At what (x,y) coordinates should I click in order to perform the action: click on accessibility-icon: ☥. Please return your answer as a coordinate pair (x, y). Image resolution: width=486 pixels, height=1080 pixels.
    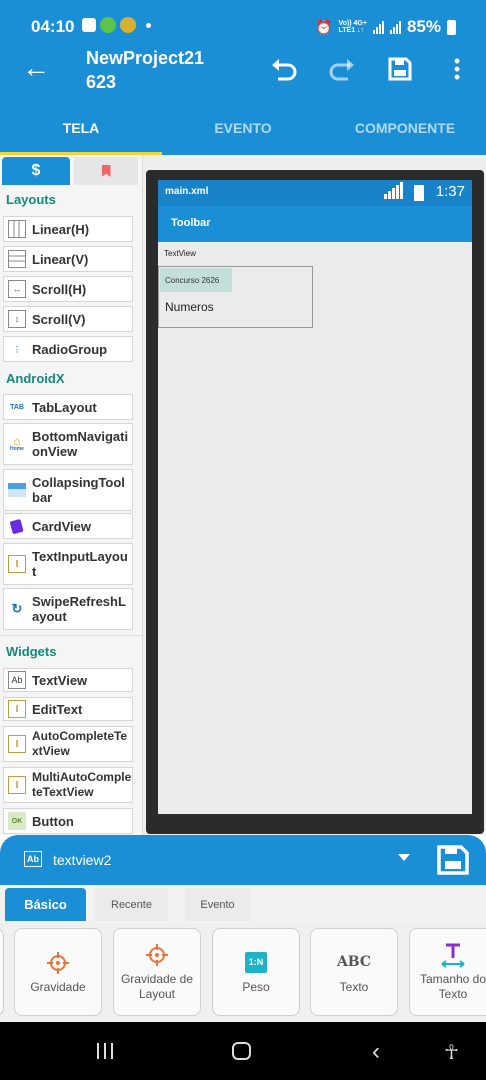
    Looking at the image, I should click on (451, 1052).